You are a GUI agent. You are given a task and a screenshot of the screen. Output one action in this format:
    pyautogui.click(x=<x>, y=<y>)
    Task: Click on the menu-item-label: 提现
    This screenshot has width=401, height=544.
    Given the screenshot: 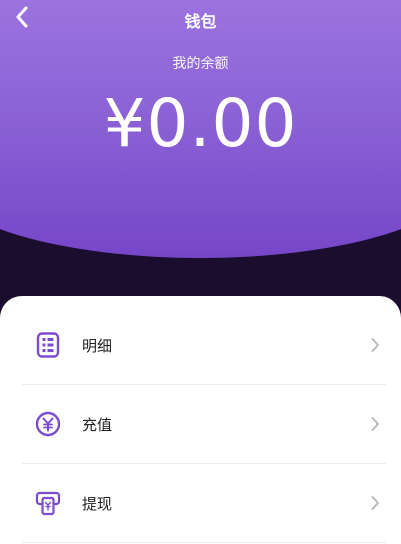 What is the action you would take?
    pyautogui.click(x=97, y=503)
    